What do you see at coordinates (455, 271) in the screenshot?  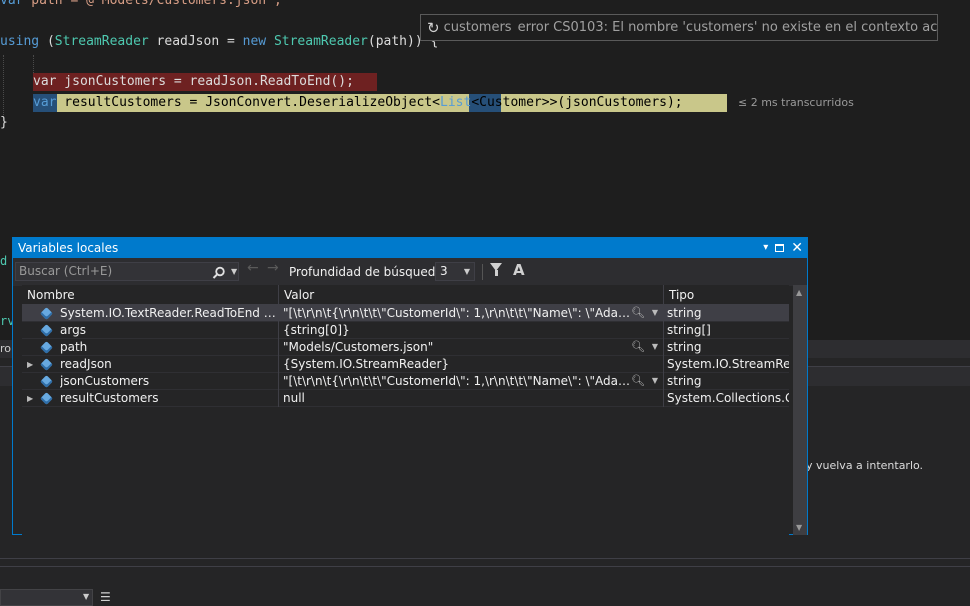 I see `search-depth-select: 3 ▼` at bounding box center [455, 271].